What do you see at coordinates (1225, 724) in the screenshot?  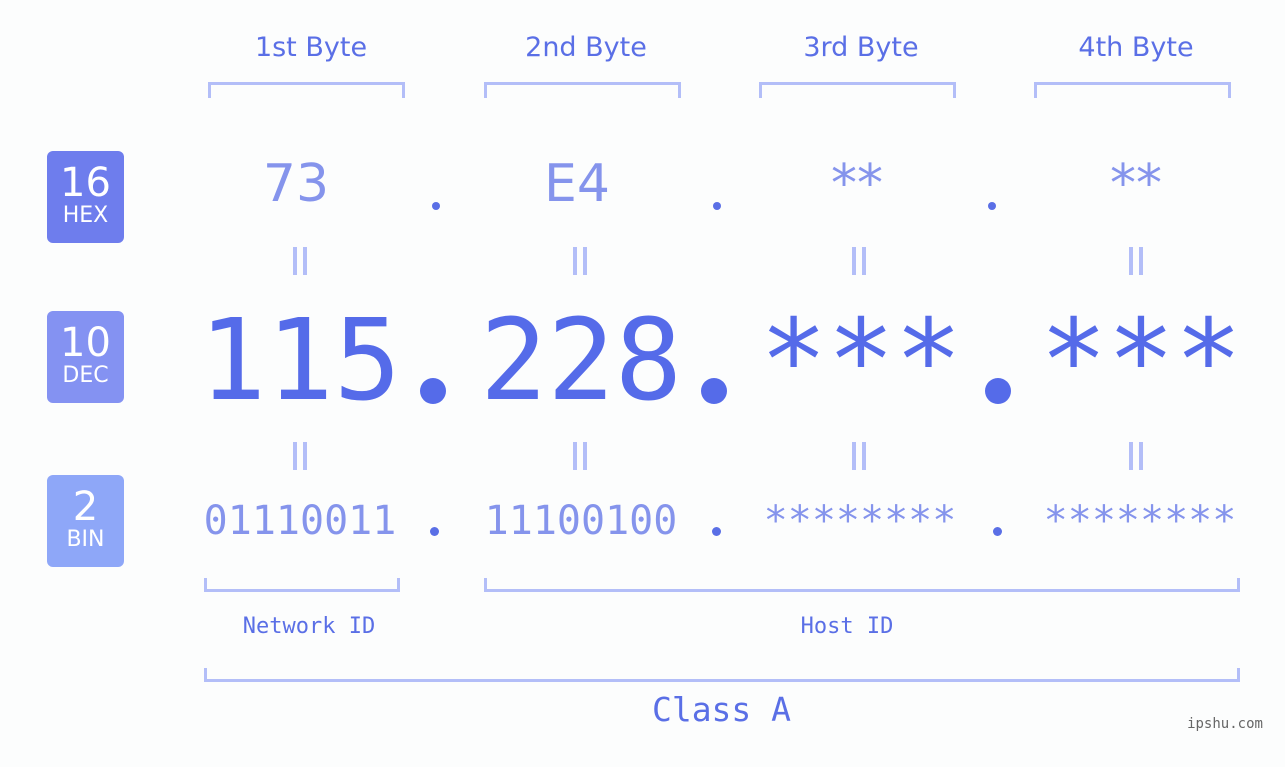 I see `watermark: ipshu.com` at bounding box center [1225, 724].